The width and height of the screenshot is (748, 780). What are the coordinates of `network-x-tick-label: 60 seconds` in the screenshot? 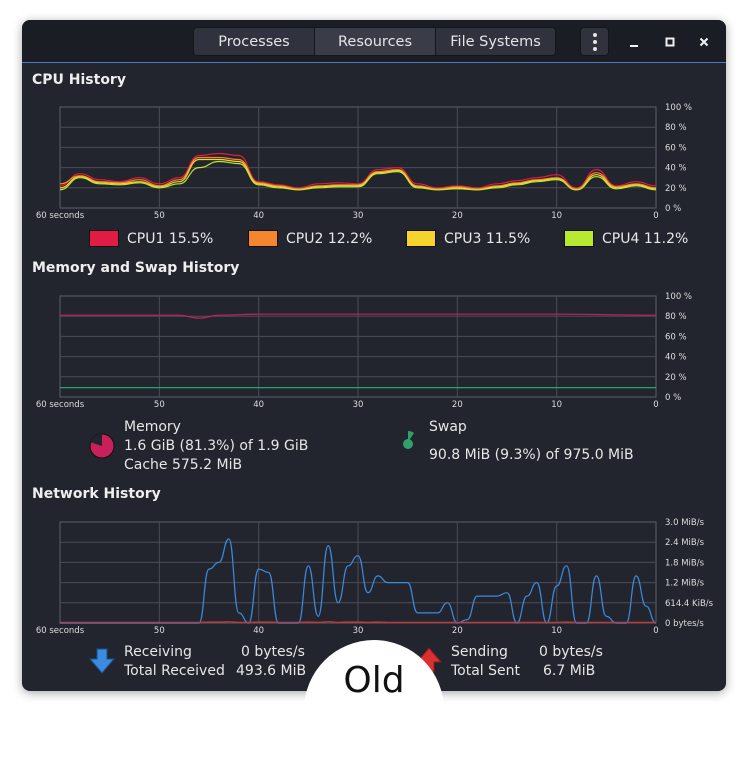 It's located at (60, 631).